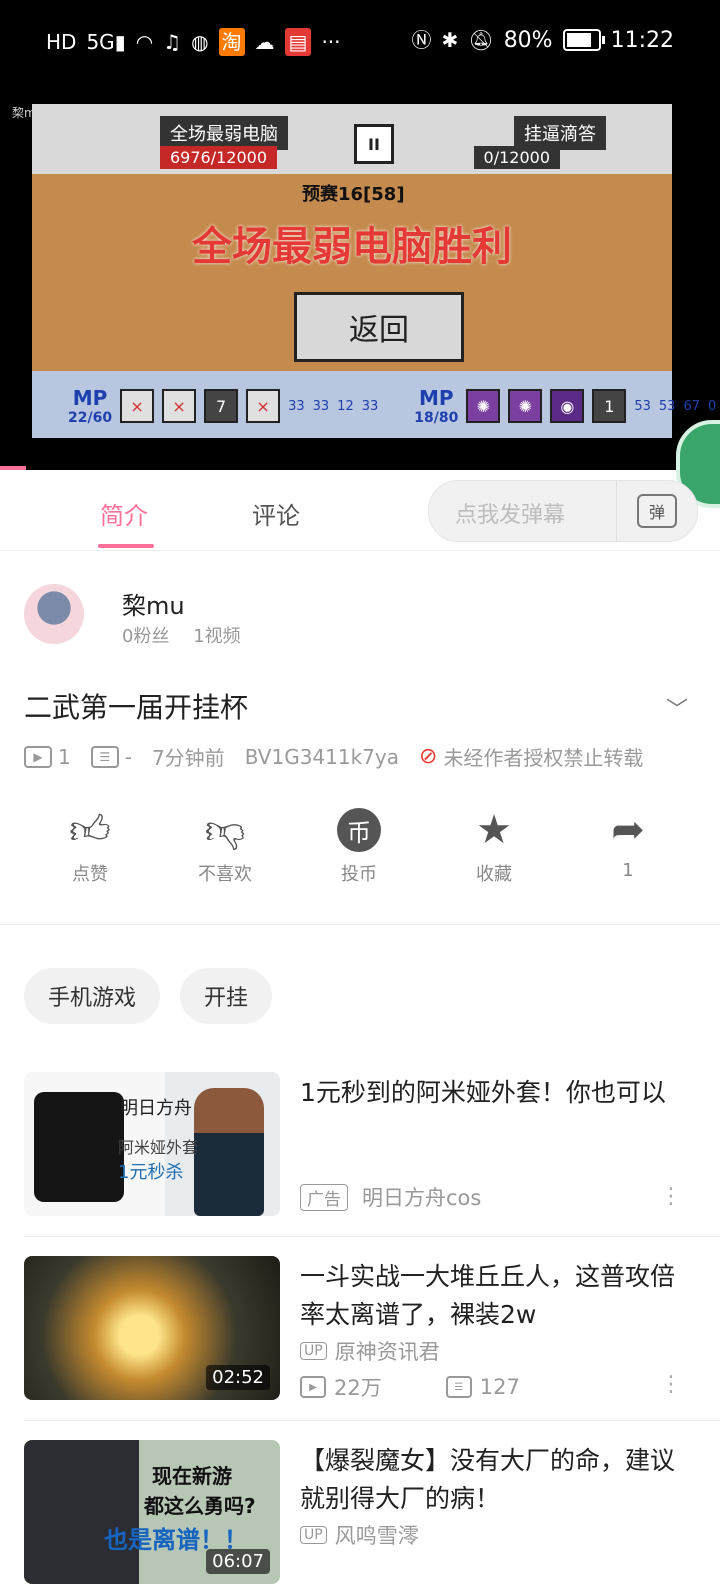 Image resolution: width=720 pixels, height=1590 pixels. What do you see at coordinates (229, 1152) in the screenshot?
I see `character-image` at bounding box center [229, 1152].